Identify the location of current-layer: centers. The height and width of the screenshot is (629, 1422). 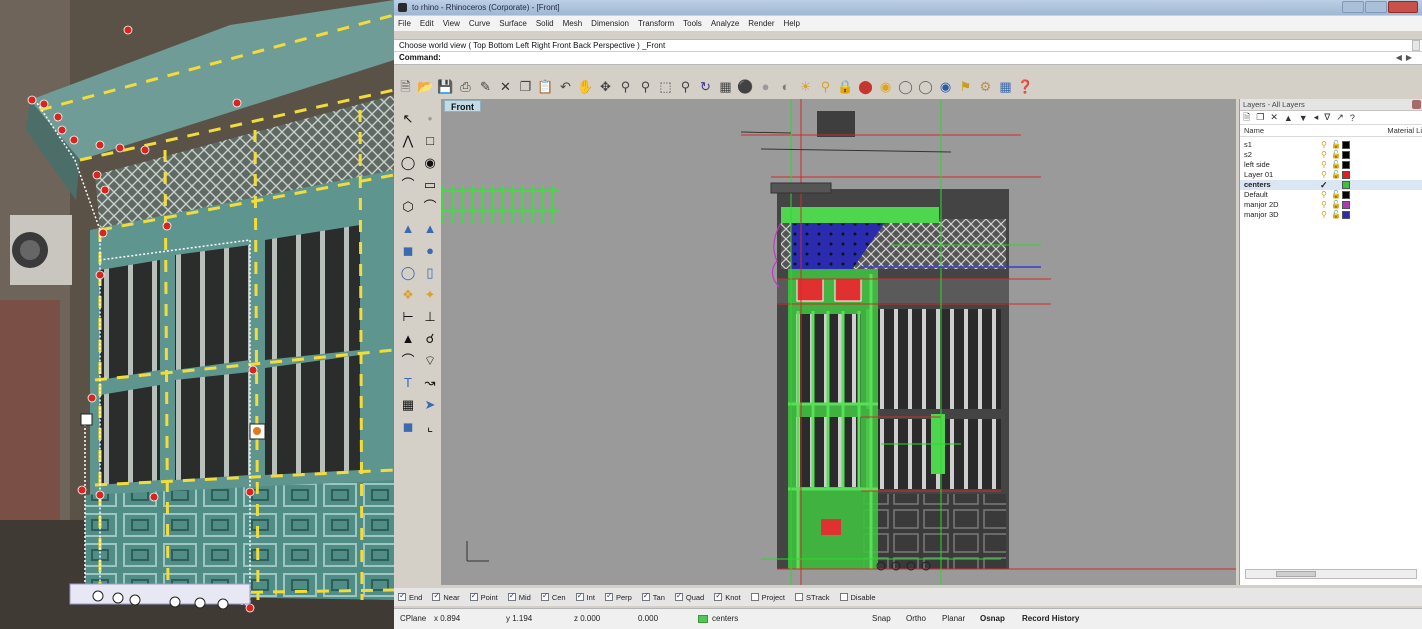
(725, 618).